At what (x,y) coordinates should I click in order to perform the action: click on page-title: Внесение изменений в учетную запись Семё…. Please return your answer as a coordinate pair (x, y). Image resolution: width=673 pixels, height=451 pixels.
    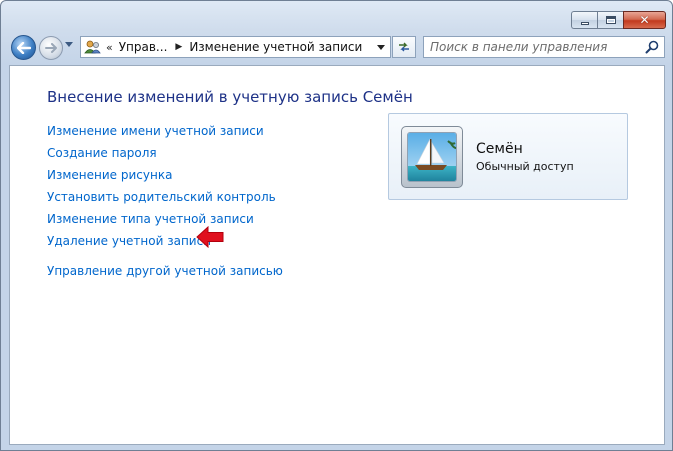
    Looking at the image, I should click on (230, 97).